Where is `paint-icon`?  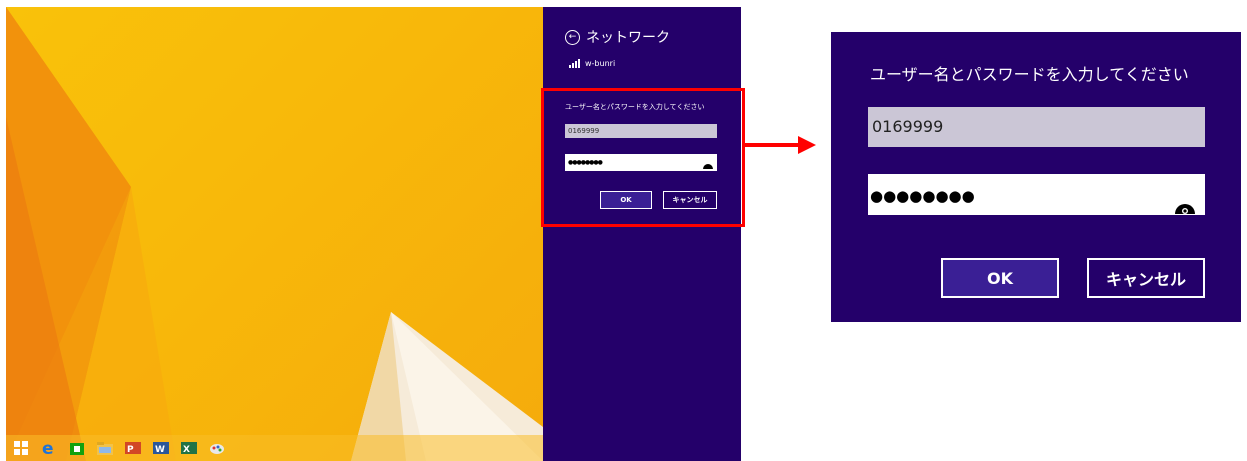
paint-icon is located at coordinates (217, 448).